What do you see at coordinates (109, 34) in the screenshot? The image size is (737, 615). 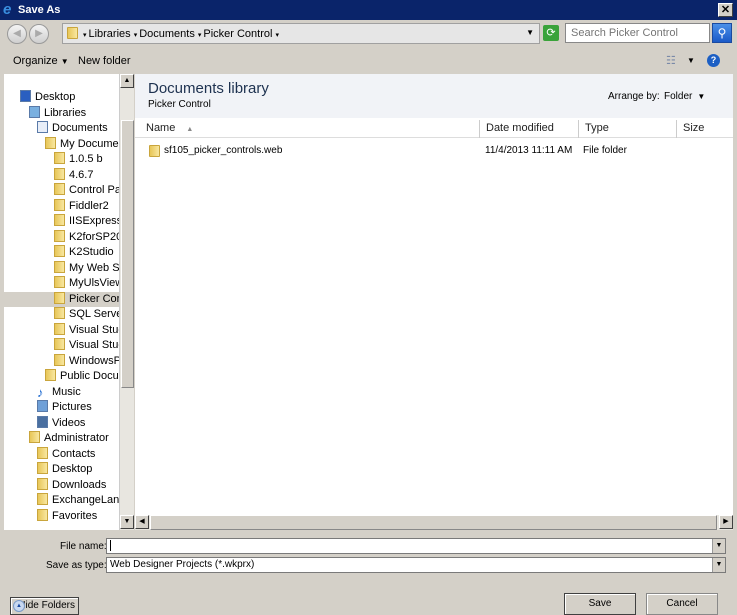 I see `breadcrumb-libraries: Libraries` at bounding box center [109, 34].